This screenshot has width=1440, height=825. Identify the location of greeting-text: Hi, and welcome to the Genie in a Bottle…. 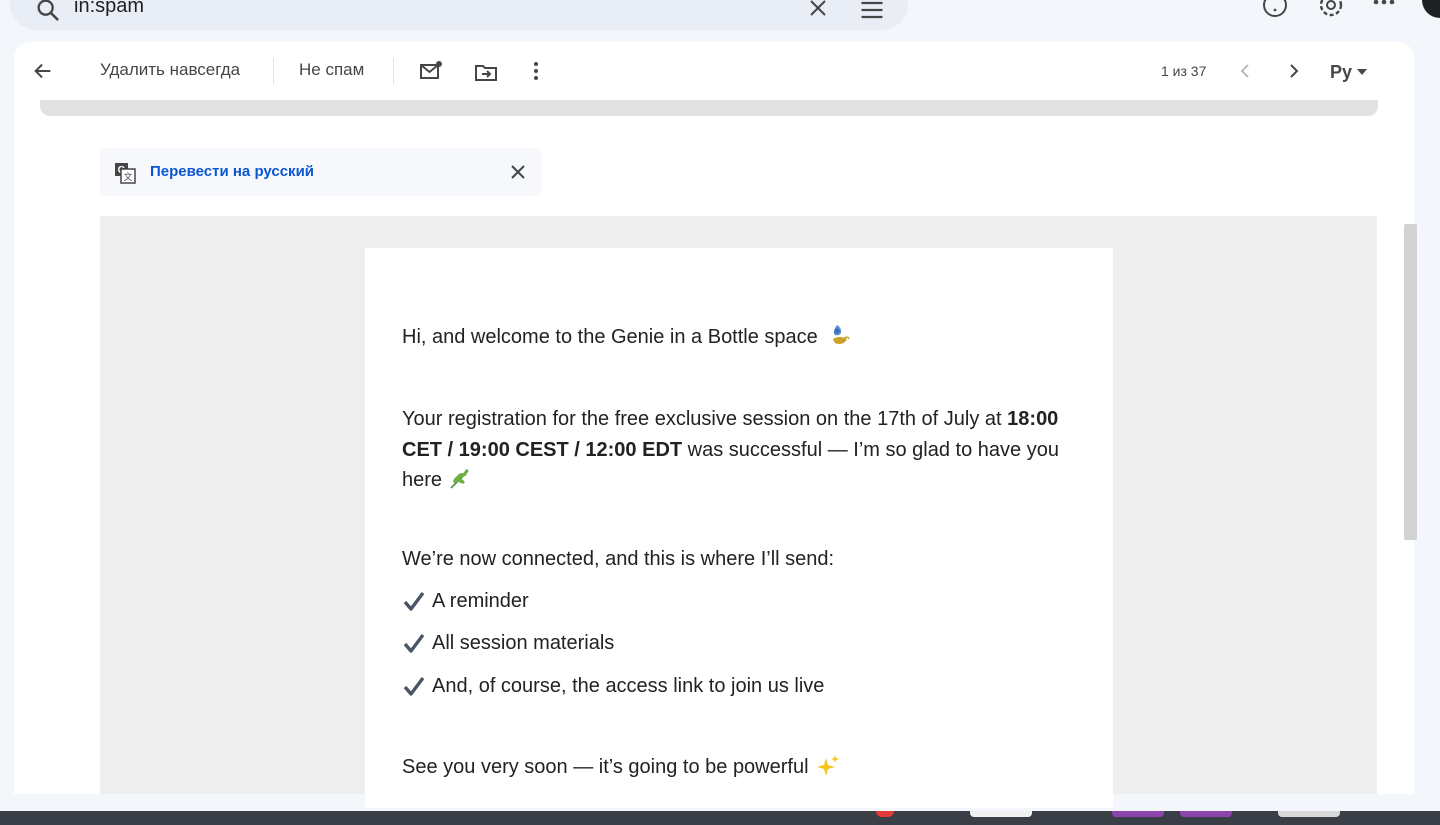
(610, 337).